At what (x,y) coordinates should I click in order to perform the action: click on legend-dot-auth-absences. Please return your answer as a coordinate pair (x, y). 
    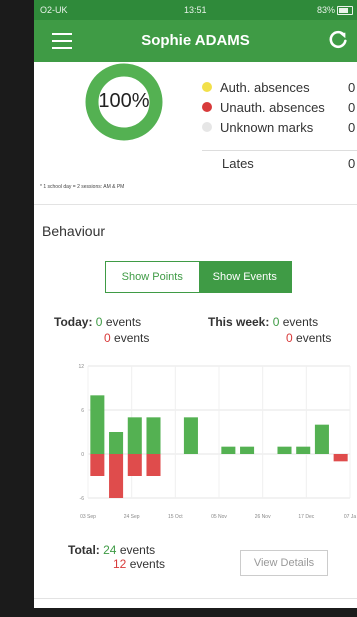
    Looking at the image, I should click on (207, 87).